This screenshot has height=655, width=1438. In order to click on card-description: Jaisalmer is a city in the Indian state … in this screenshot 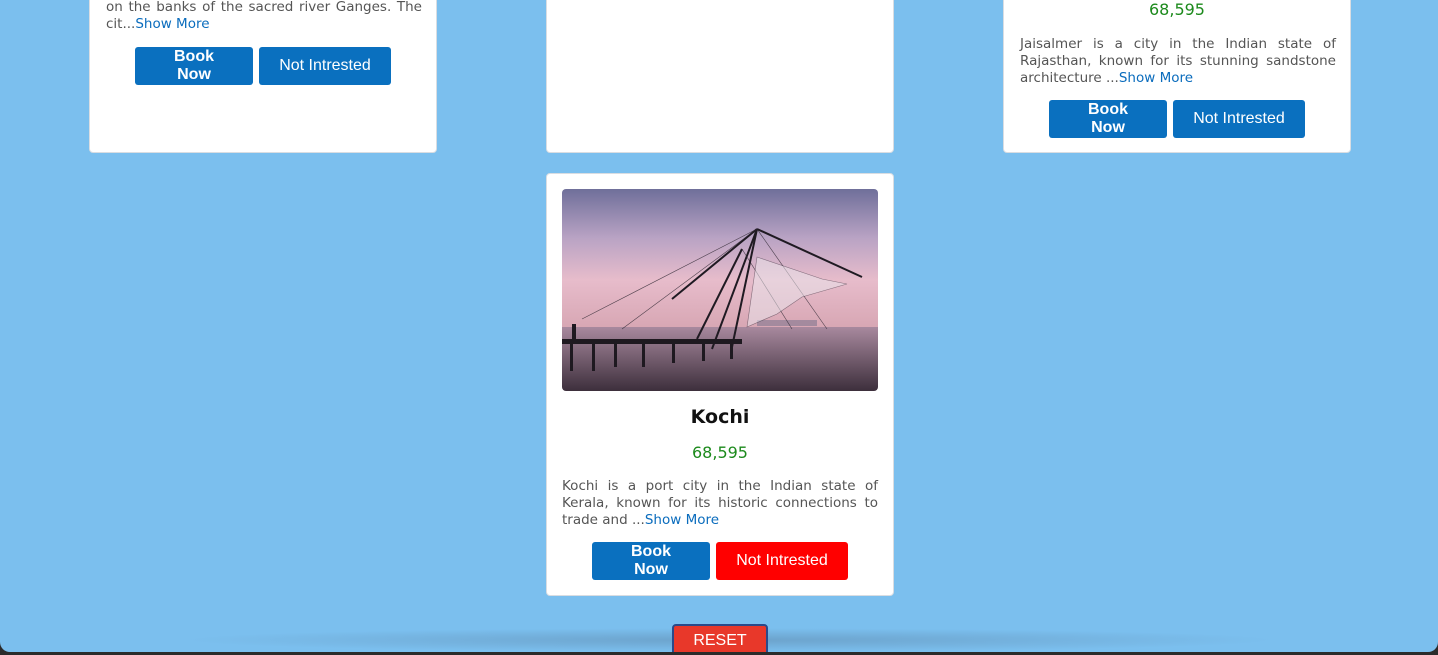, I will do `click(1178, 61)`.